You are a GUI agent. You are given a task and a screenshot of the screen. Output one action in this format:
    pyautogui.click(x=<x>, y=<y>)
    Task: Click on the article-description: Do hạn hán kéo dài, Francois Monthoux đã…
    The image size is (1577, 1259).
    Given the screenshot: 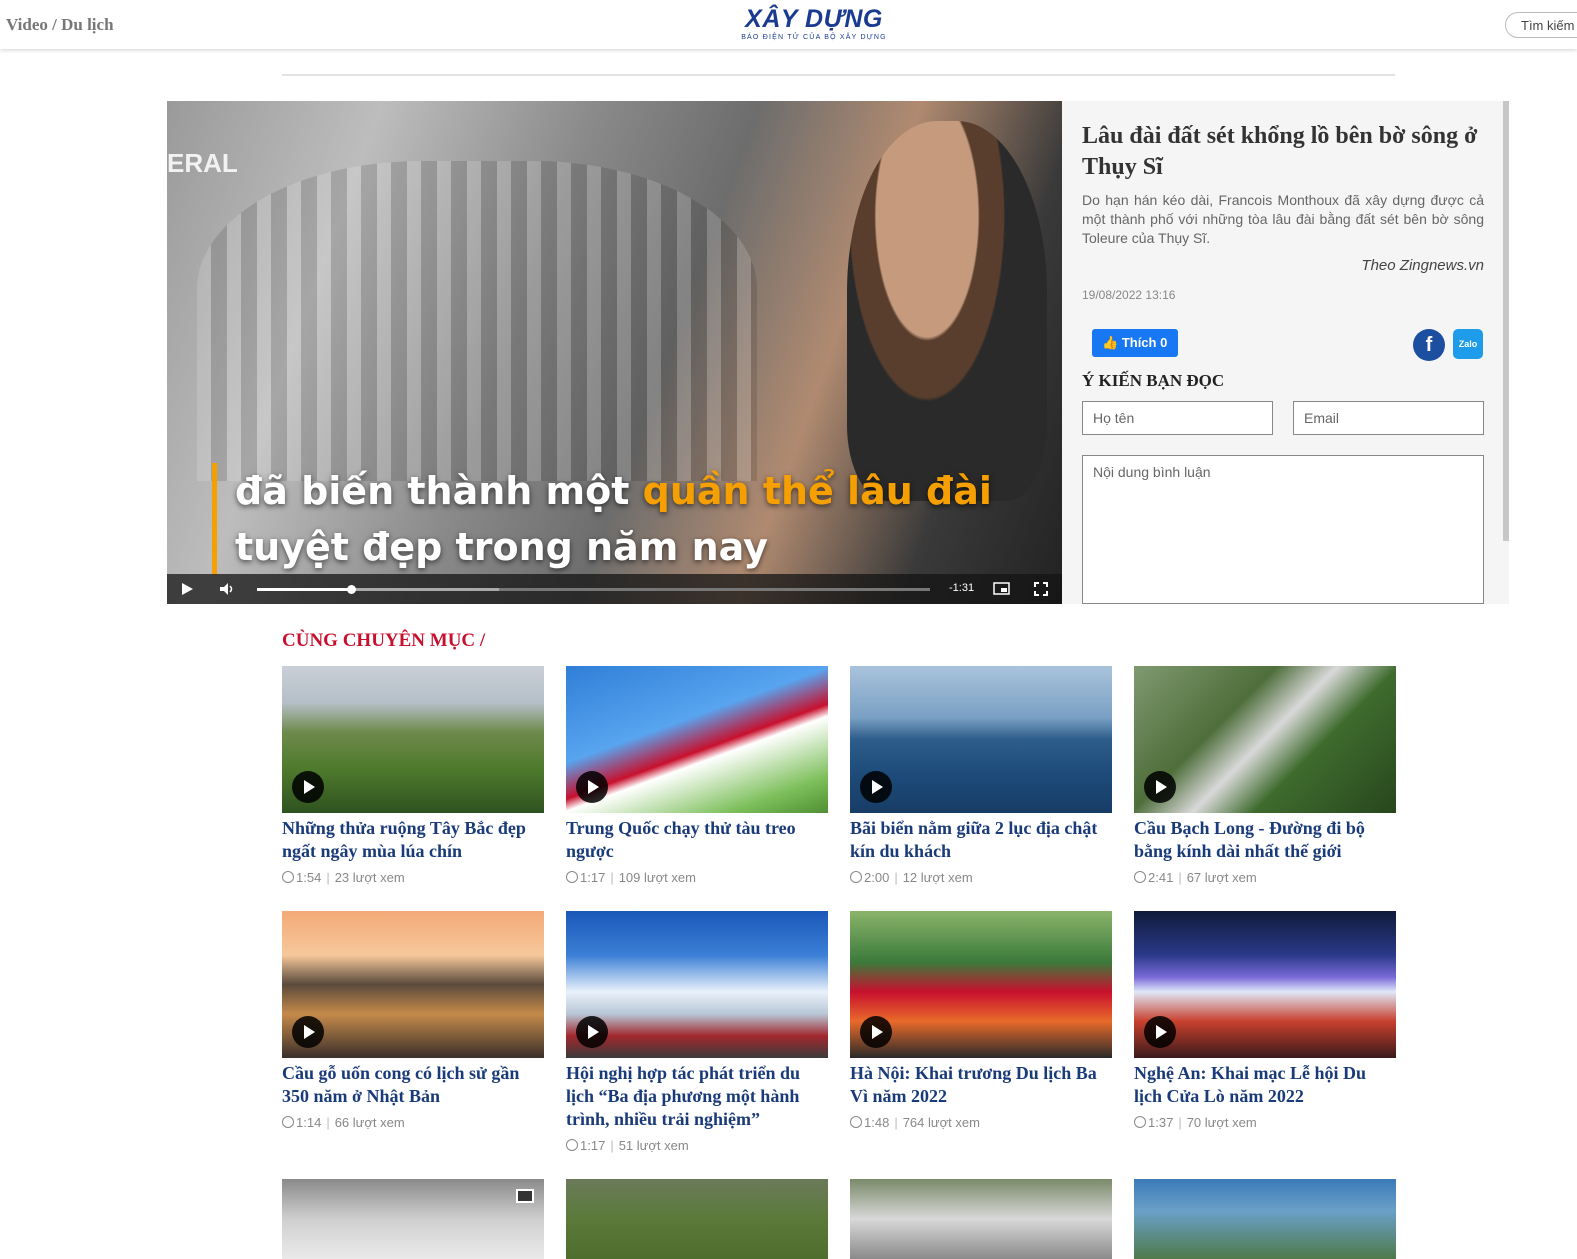 What is the action you would take?
    pyautogui.click(x=1283, y=219)
    